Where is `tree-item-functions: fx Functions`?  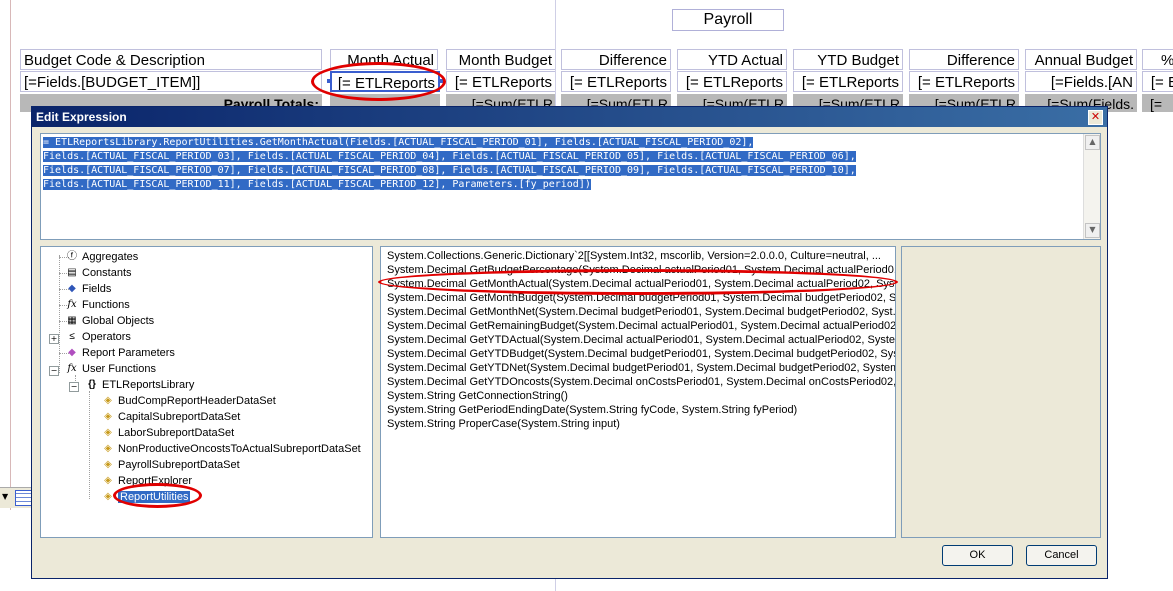
tree-item-functions: fx Functions is located at coordinates (97, 305).